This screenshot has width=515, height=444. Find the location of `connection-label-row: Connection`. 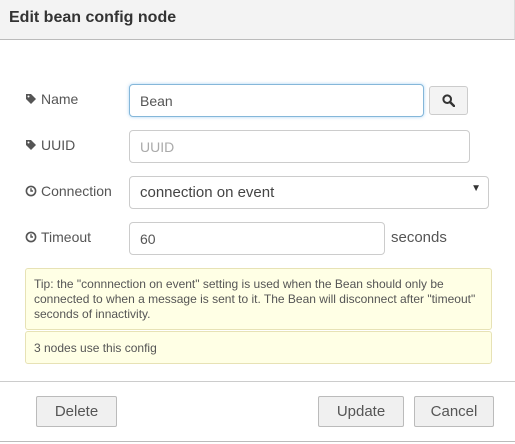

connection-label-row: Connection is located at coordinates (68, 191).